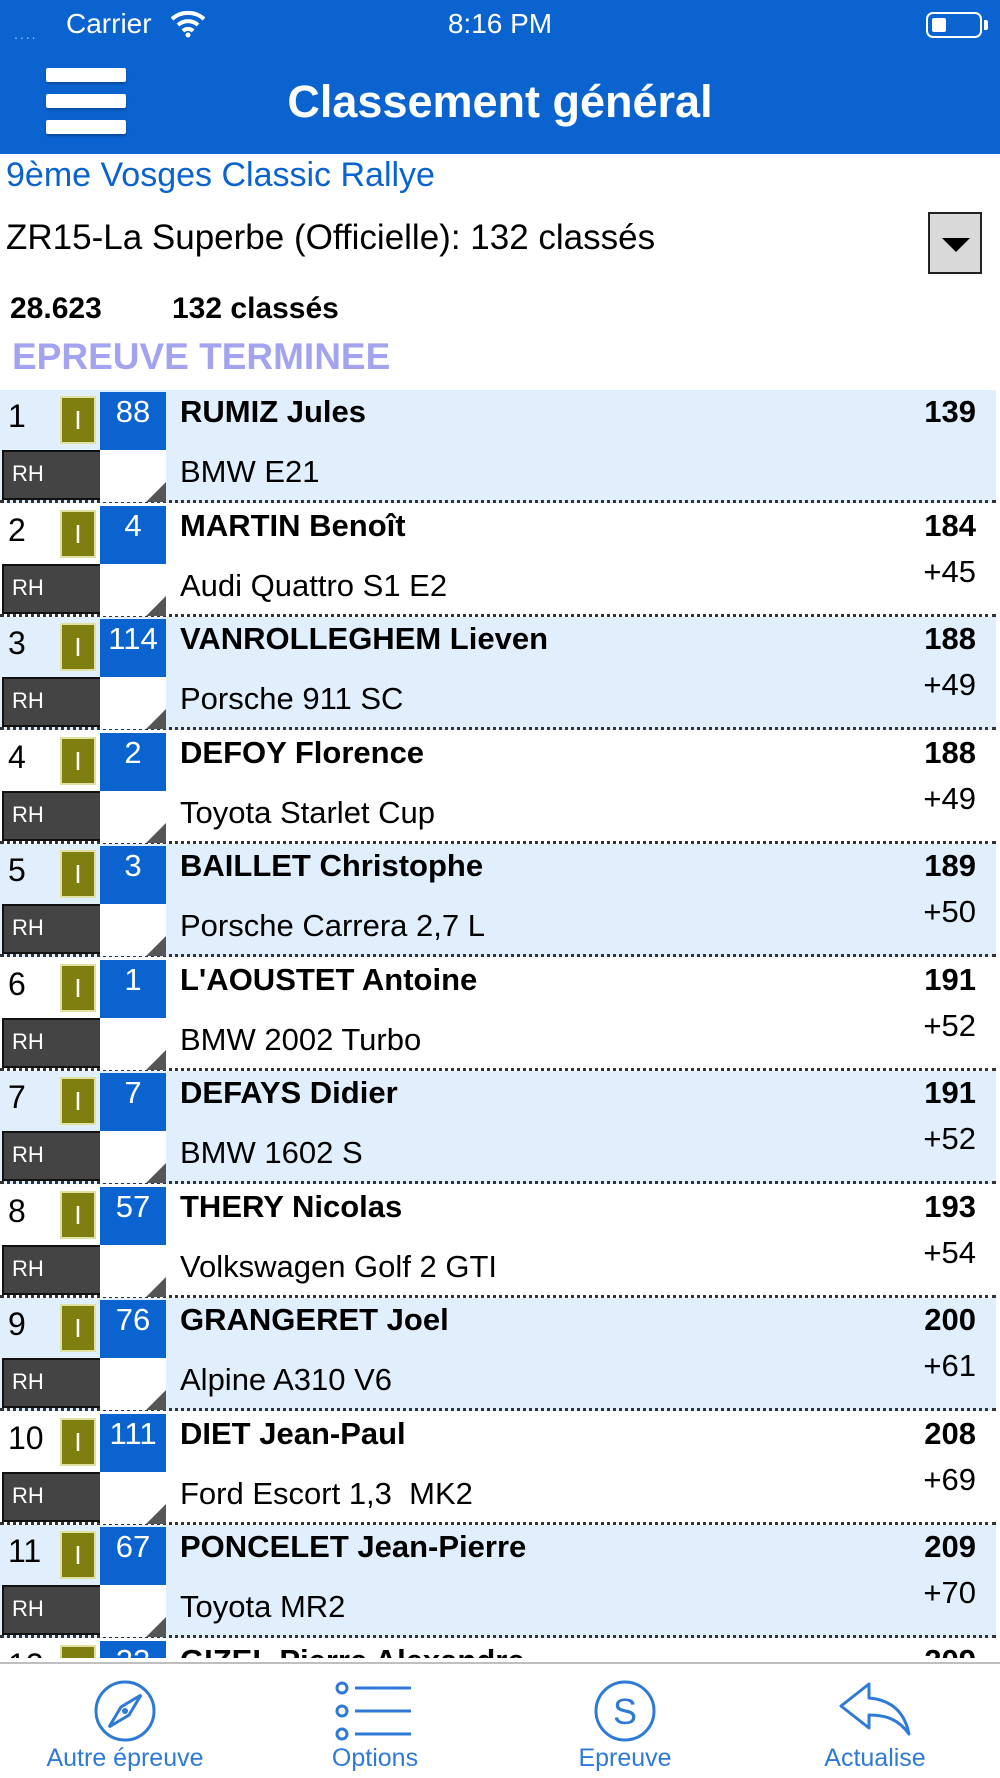 This screenshot has width=1000, height=1778. Describe the element at coordinates (133, 1442) in the screenshot. I see `car-number-badge: 111` at that location.